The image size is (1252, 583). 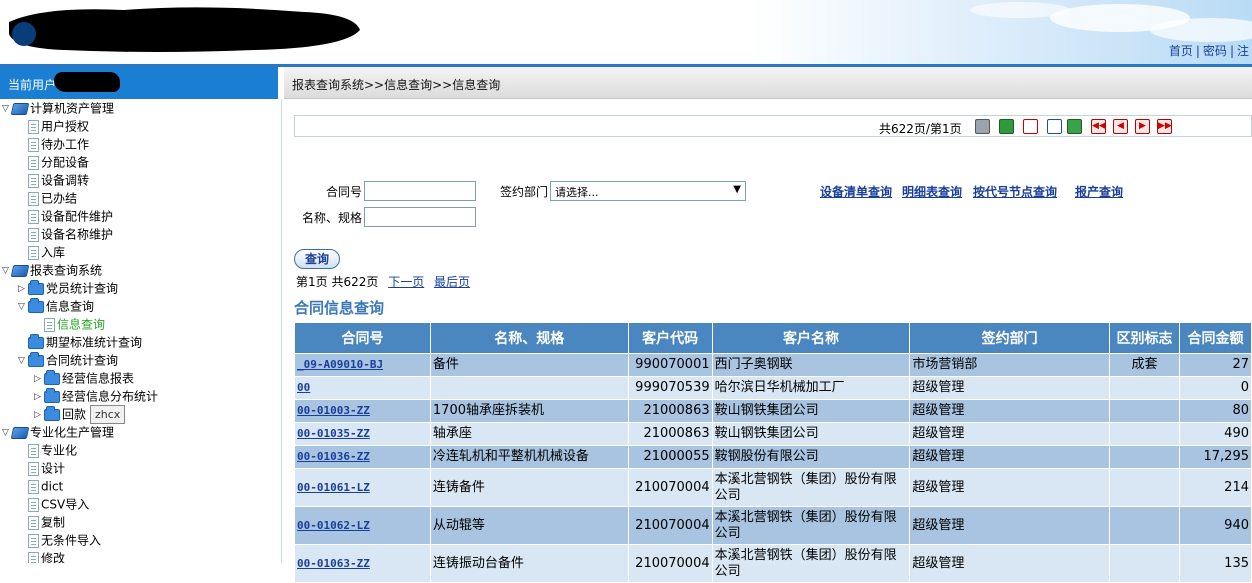 I want to click on sidebar-item: ▷ 回款, so click(x=60, y=414).